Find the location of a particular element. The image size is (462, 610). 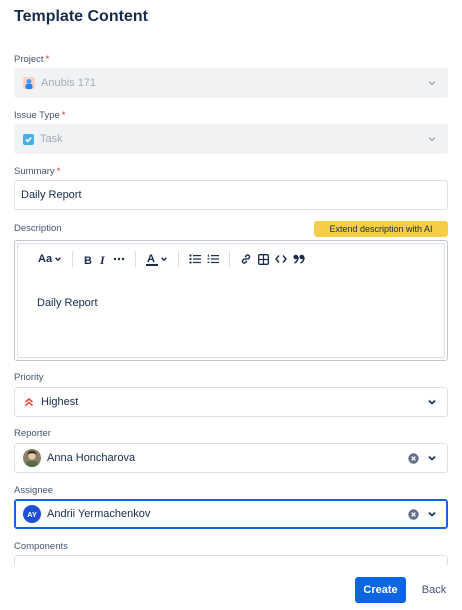

svg-text: B is located at coordinates (88, 260).